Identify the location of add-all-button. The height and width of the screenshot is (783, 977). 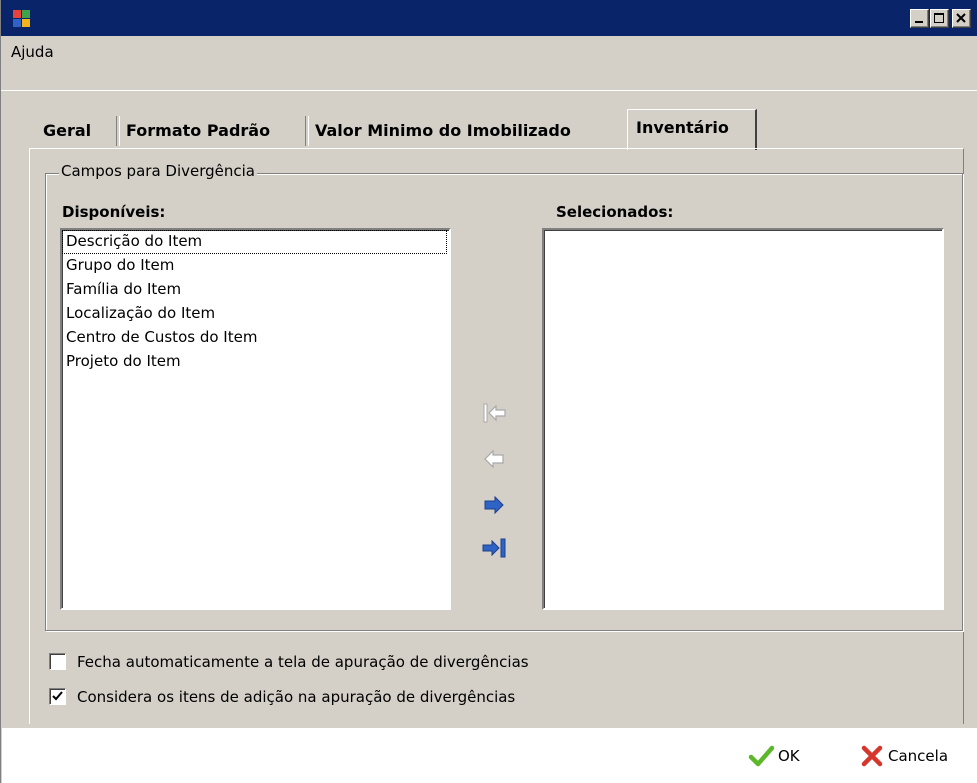
(495, 548).